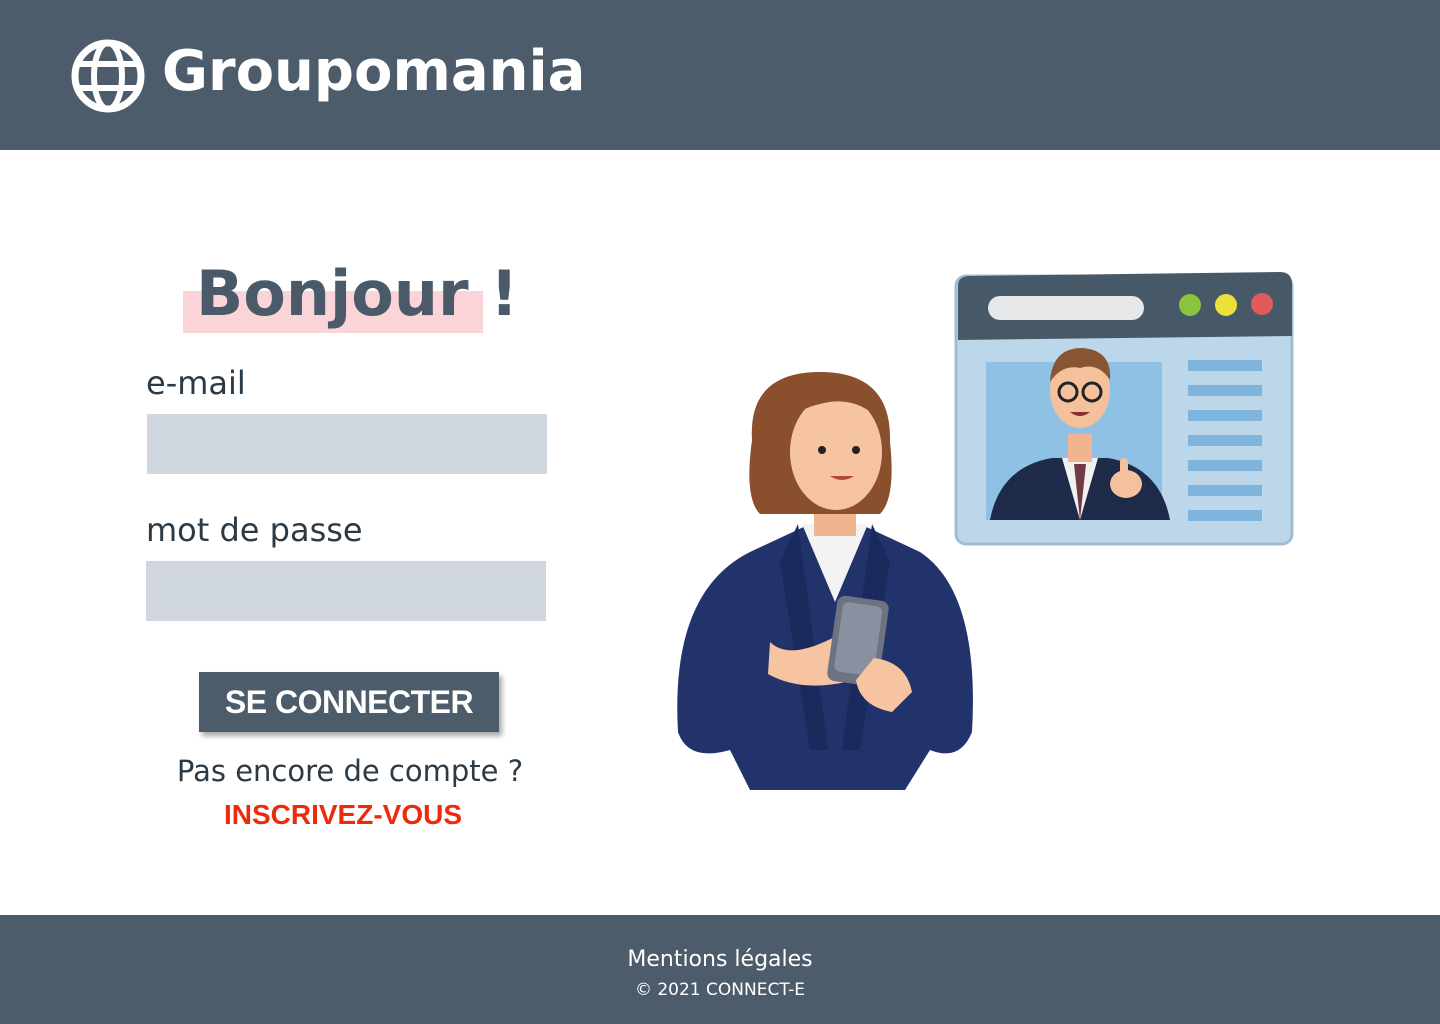  What do you see at coordinates (357, 293) in the screenshot?
I see `page-title: Bonjour !` at bounding box center [357, 293].